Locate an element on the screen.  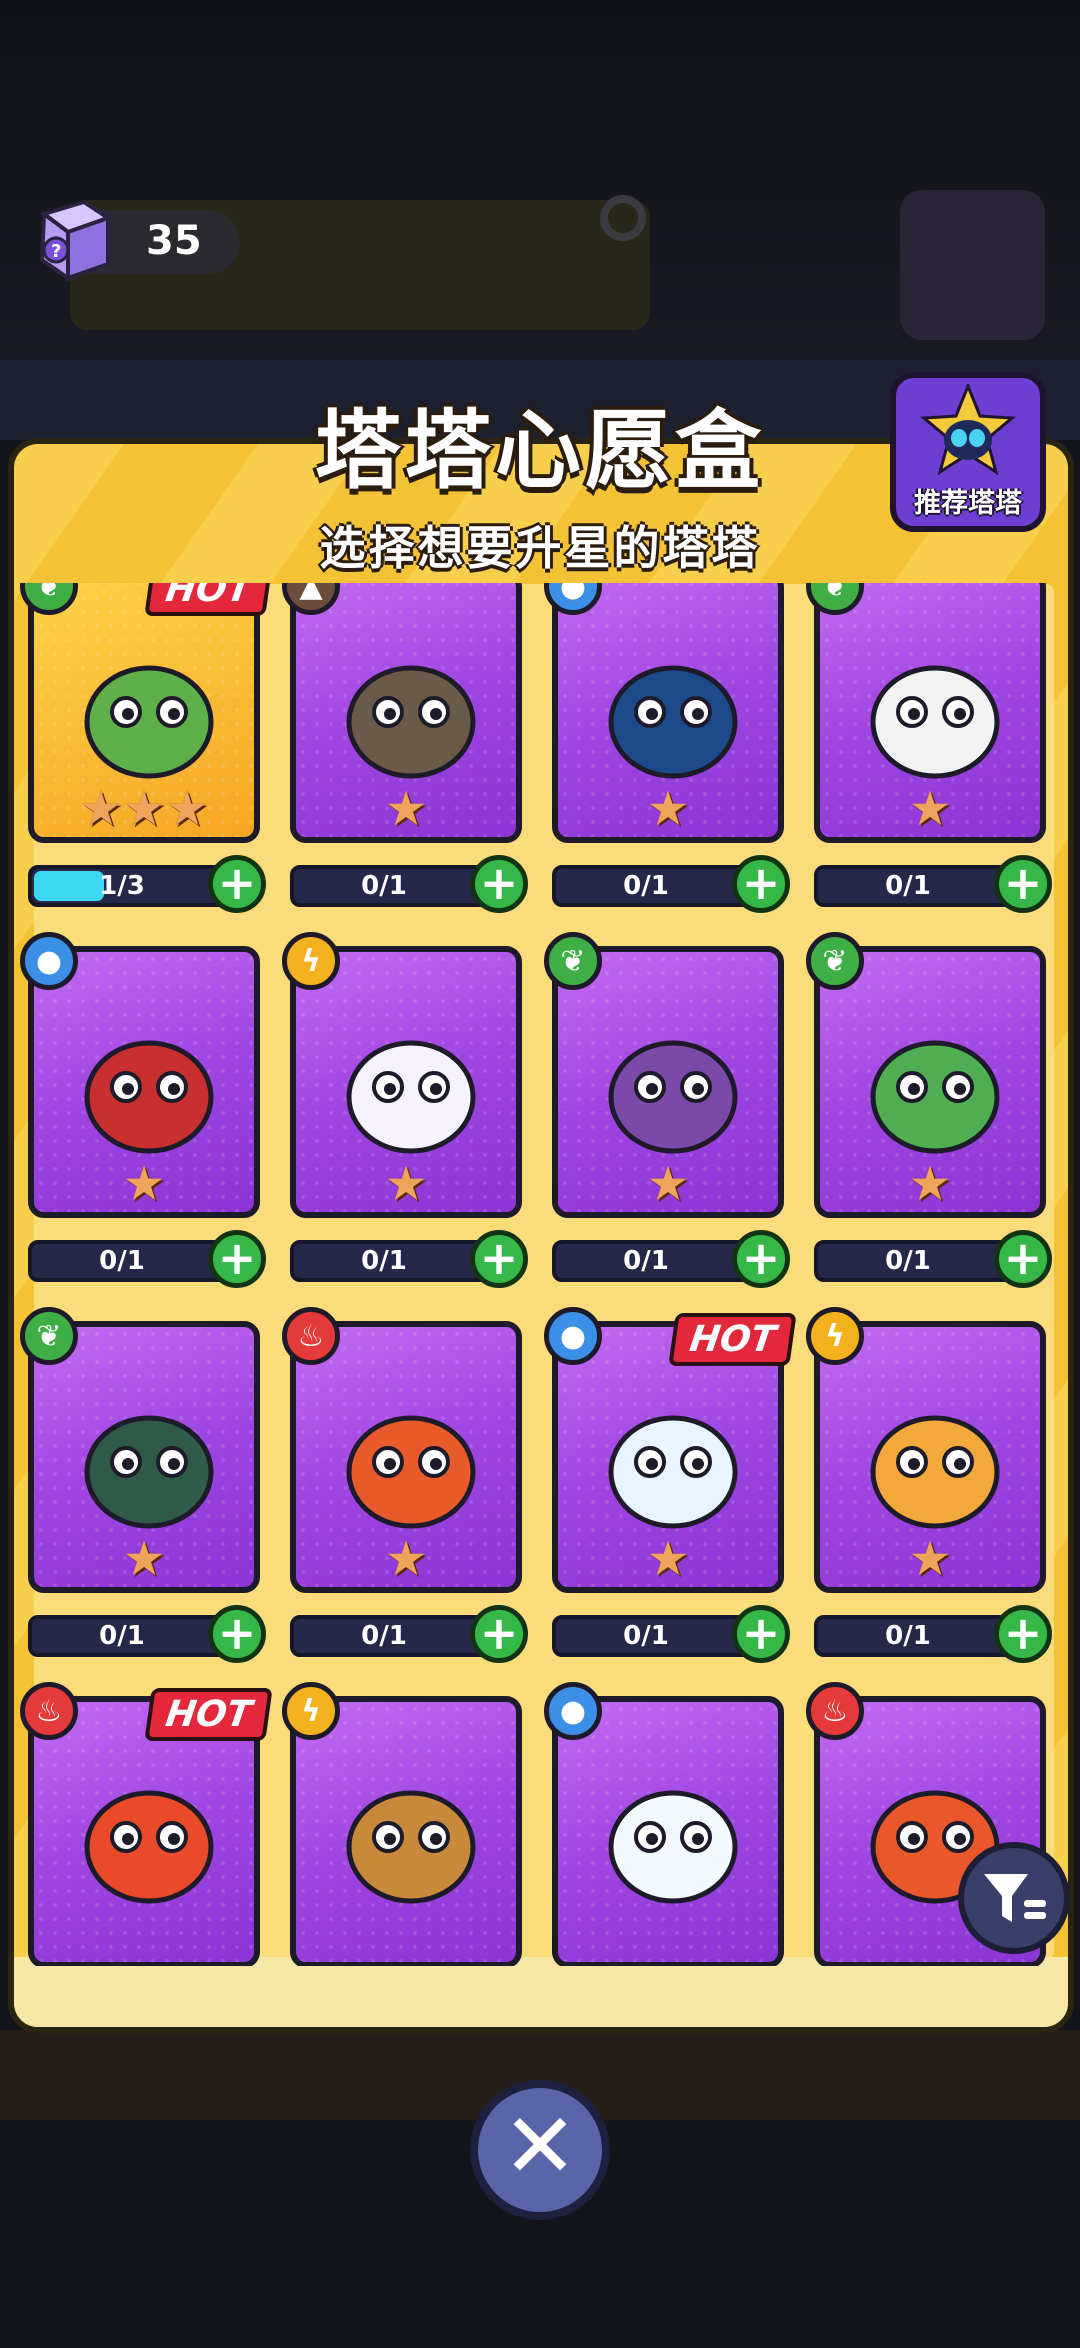
box-count: 35 is located at coordinates (174, 241).